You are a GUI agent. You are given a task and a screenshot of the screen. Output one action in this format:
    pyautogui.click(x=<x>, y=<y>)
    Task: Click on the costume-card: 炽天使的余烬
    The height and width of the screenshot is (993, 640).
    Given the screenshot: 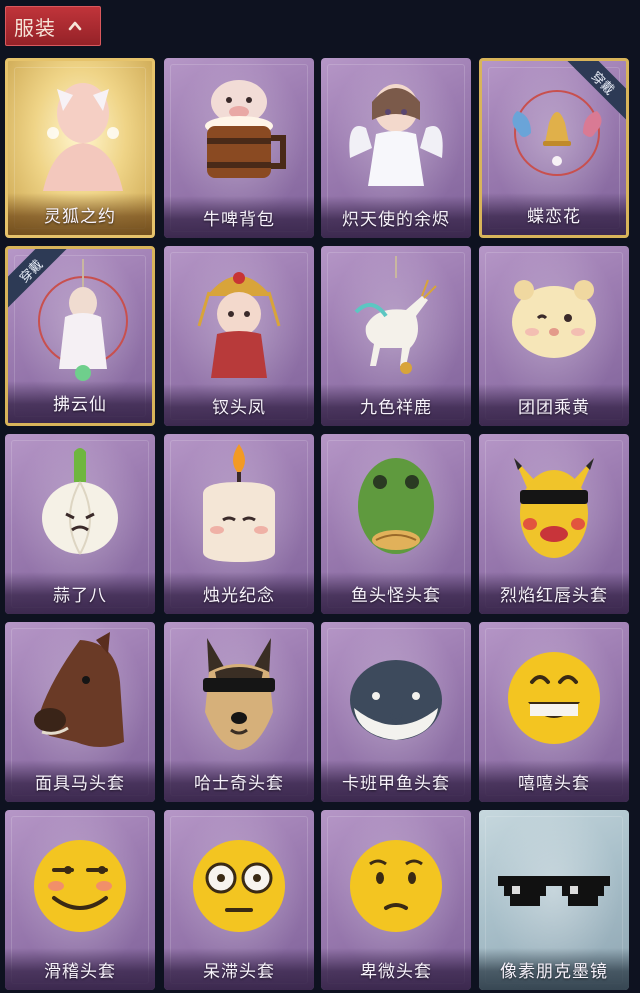 What is the action you would take?
    pyautogui.click(x=396, y=148)
    